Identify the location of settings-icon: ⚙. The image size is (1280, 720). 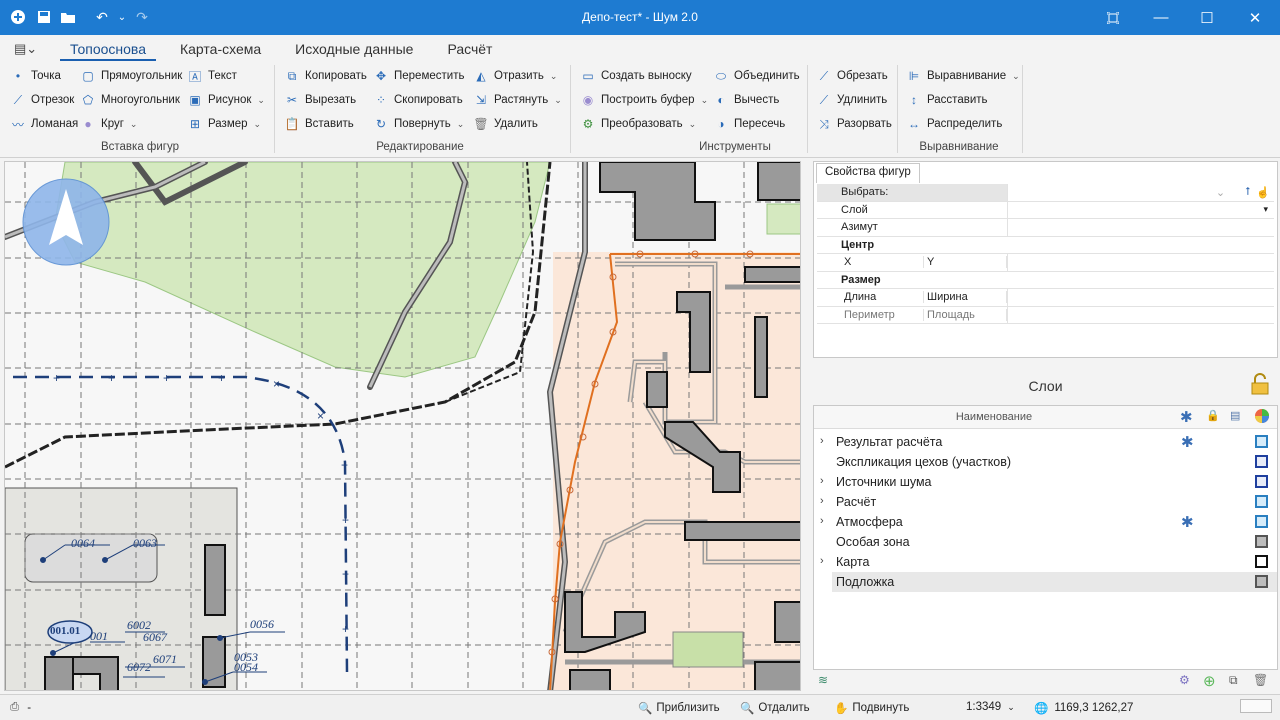
(1184, 680).